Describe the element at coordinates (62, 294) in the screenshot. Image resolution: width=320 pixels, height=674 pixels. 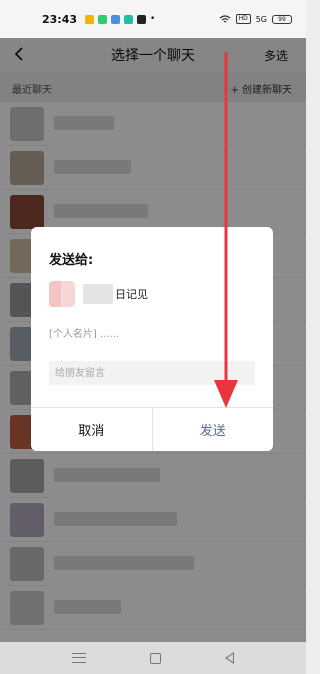
I see `avatar` at that location.